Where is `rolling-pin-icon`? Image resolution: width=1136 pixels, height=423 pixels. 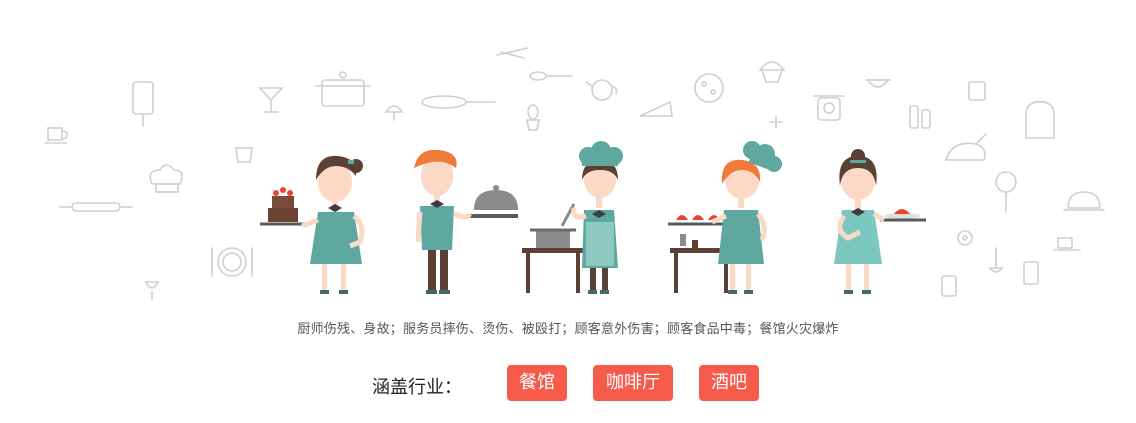 rolling-pin-icon is located at coordinates (96, 207).